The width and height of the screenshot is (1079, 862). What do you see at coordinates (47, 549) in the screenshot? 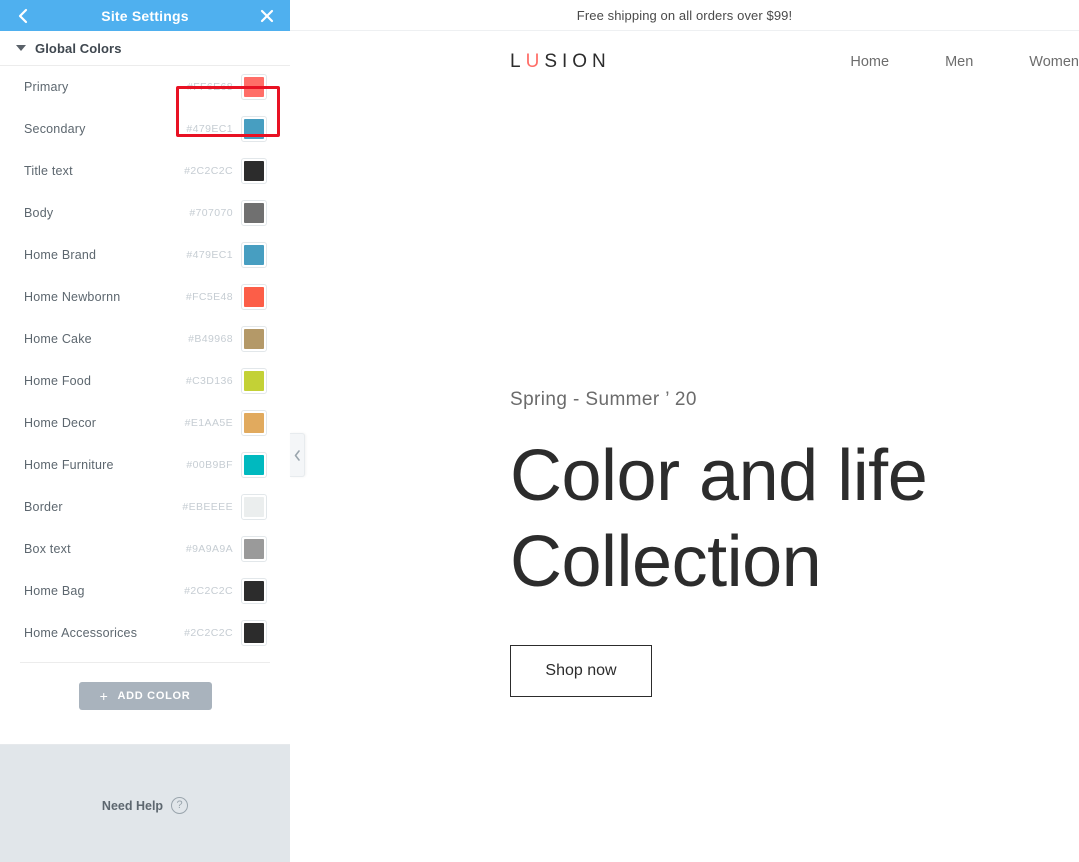
I see `color-label: Box text` at bounding box center [47, 549].